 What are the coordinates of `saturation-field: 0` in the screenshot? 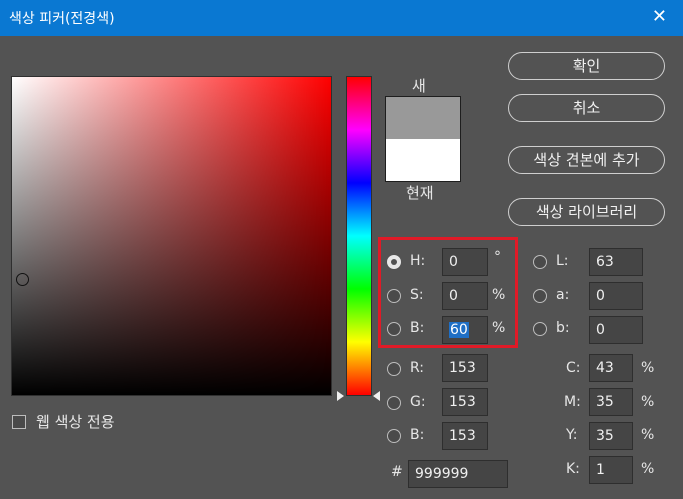 It's located at (465, 296).